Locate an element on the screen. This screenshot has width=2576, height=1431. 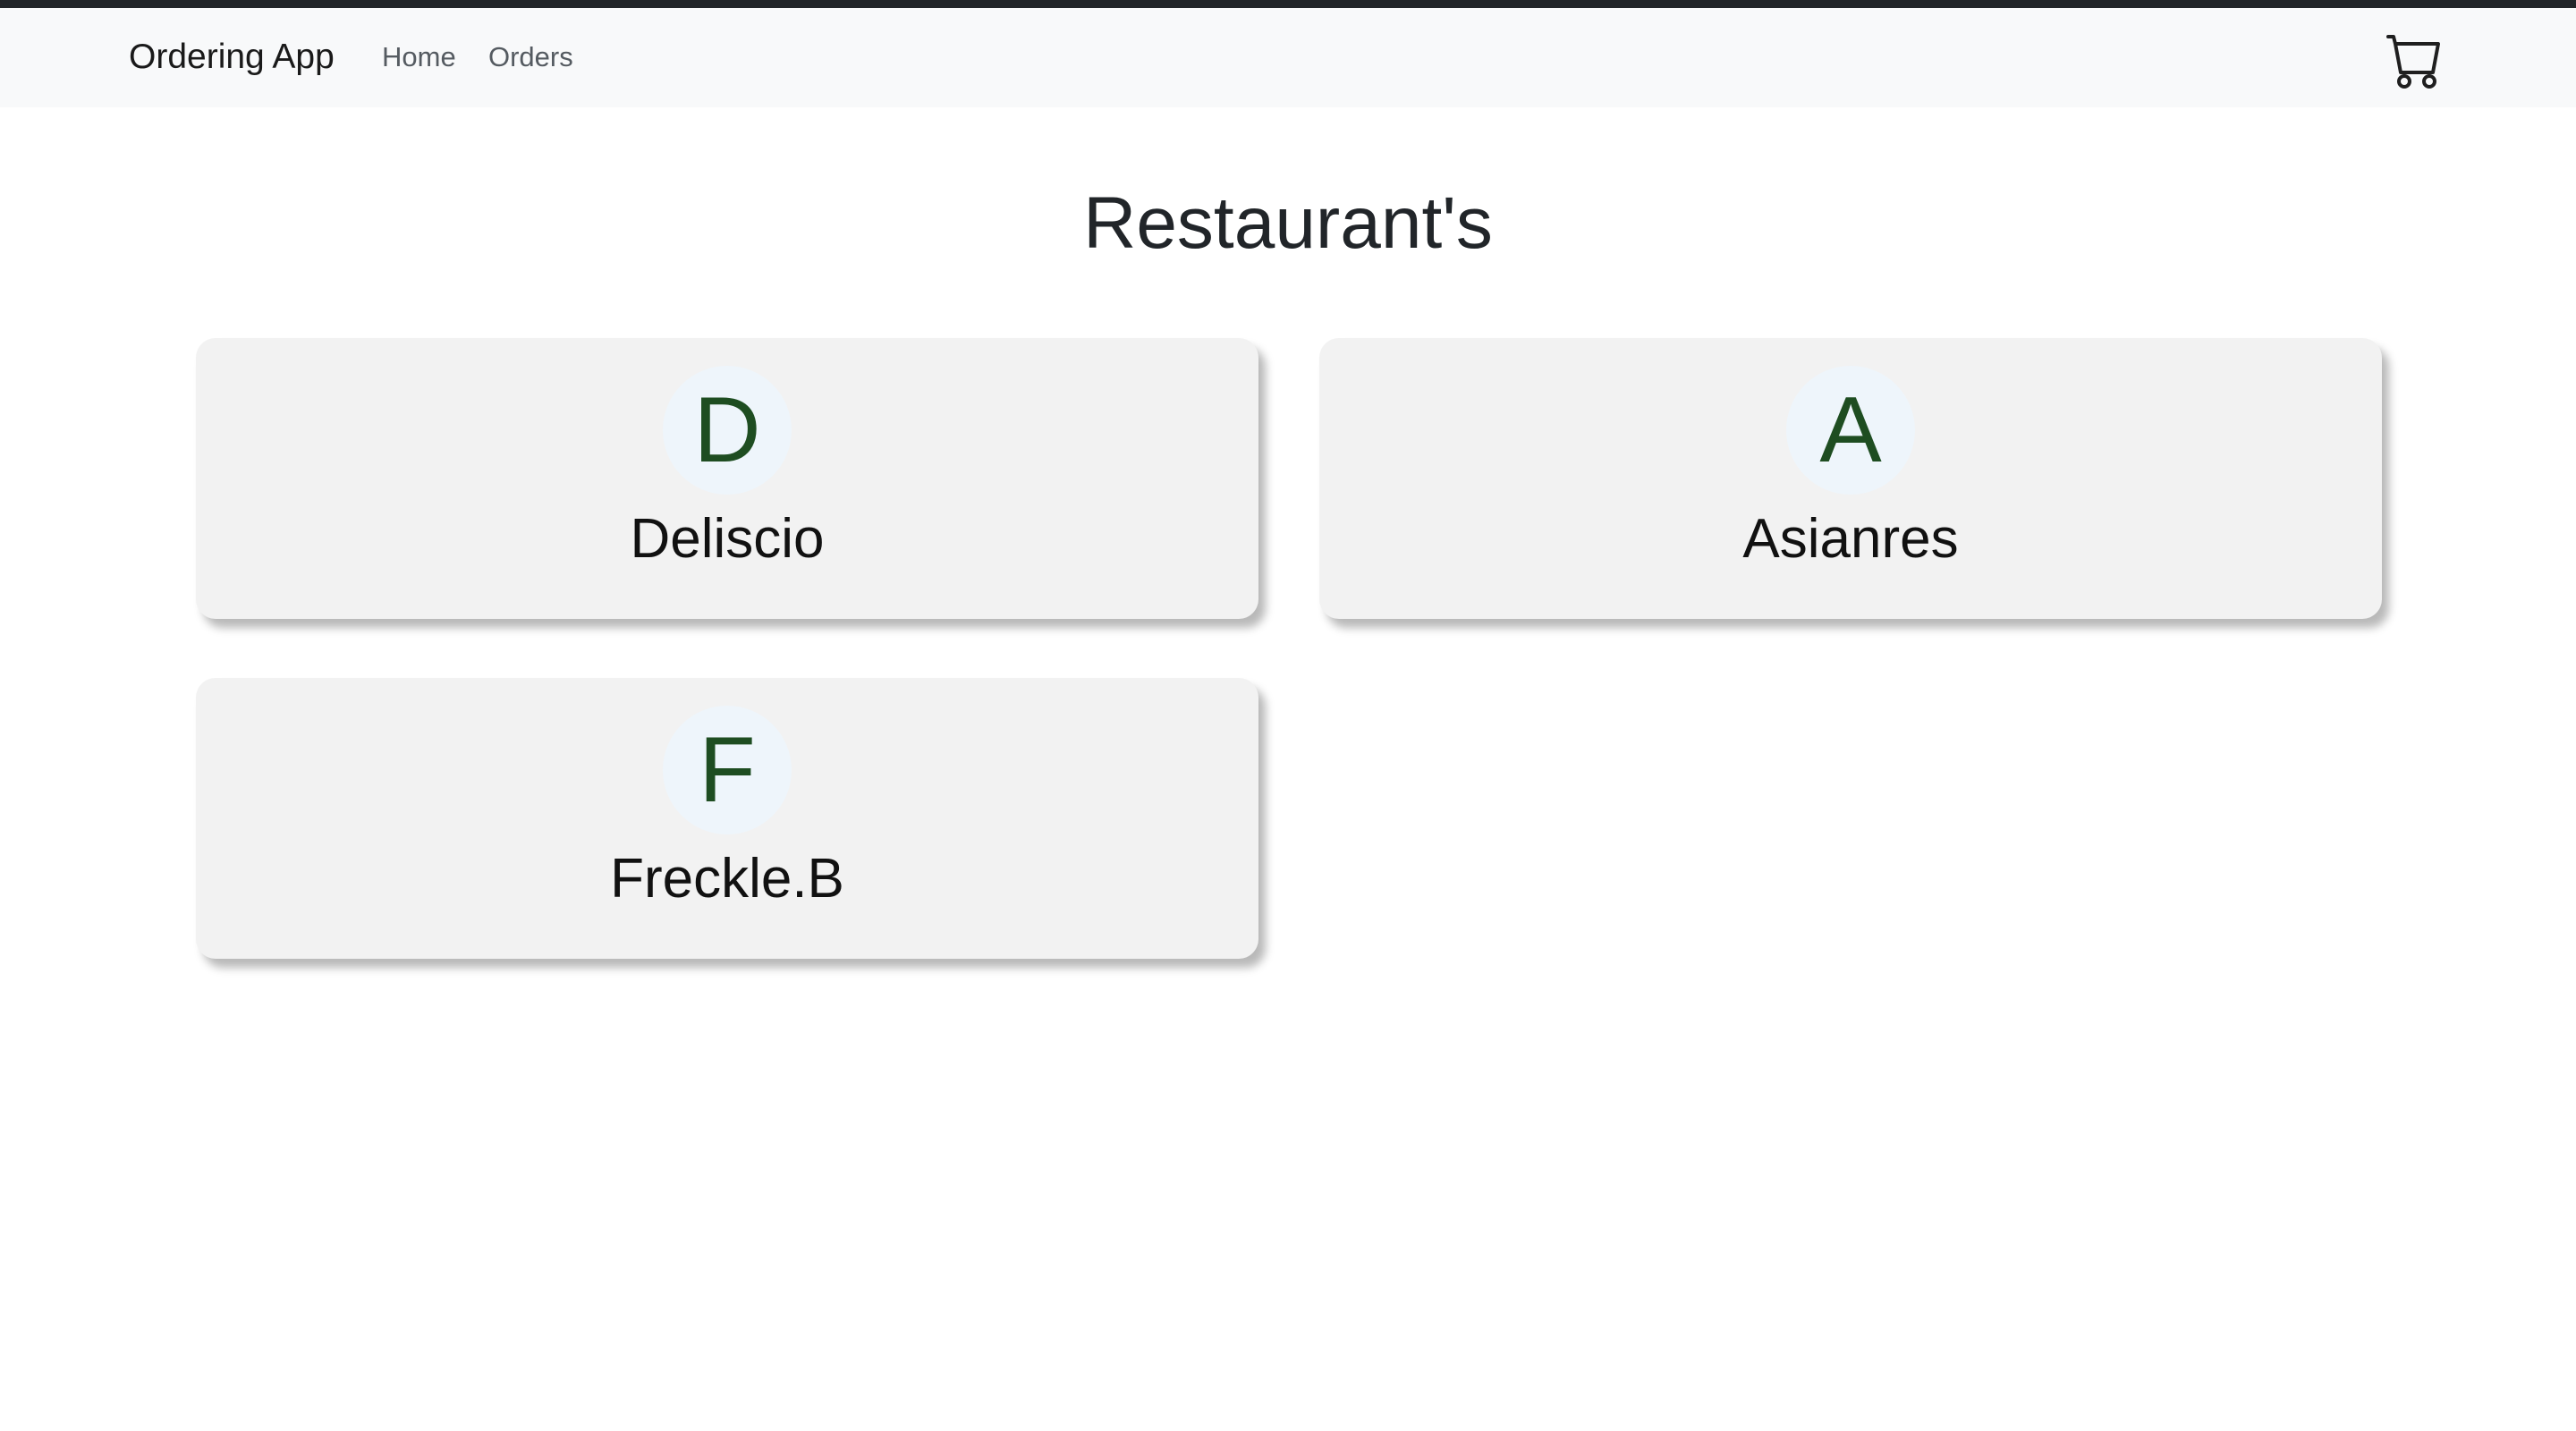
restaurant-name: Asianres is located at coordinates (1850, 539).